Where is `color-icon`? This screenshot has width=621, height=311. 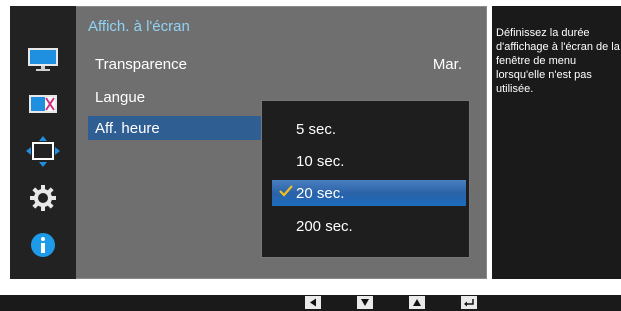
color-icon is located at coordinates (43, 104).